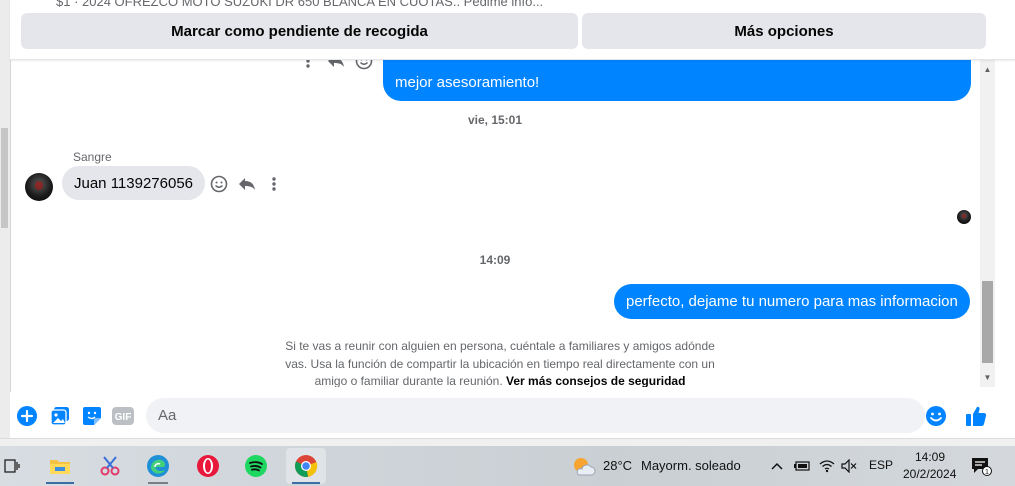  I want to click on clock-time: 14:09, so click(930, 457).